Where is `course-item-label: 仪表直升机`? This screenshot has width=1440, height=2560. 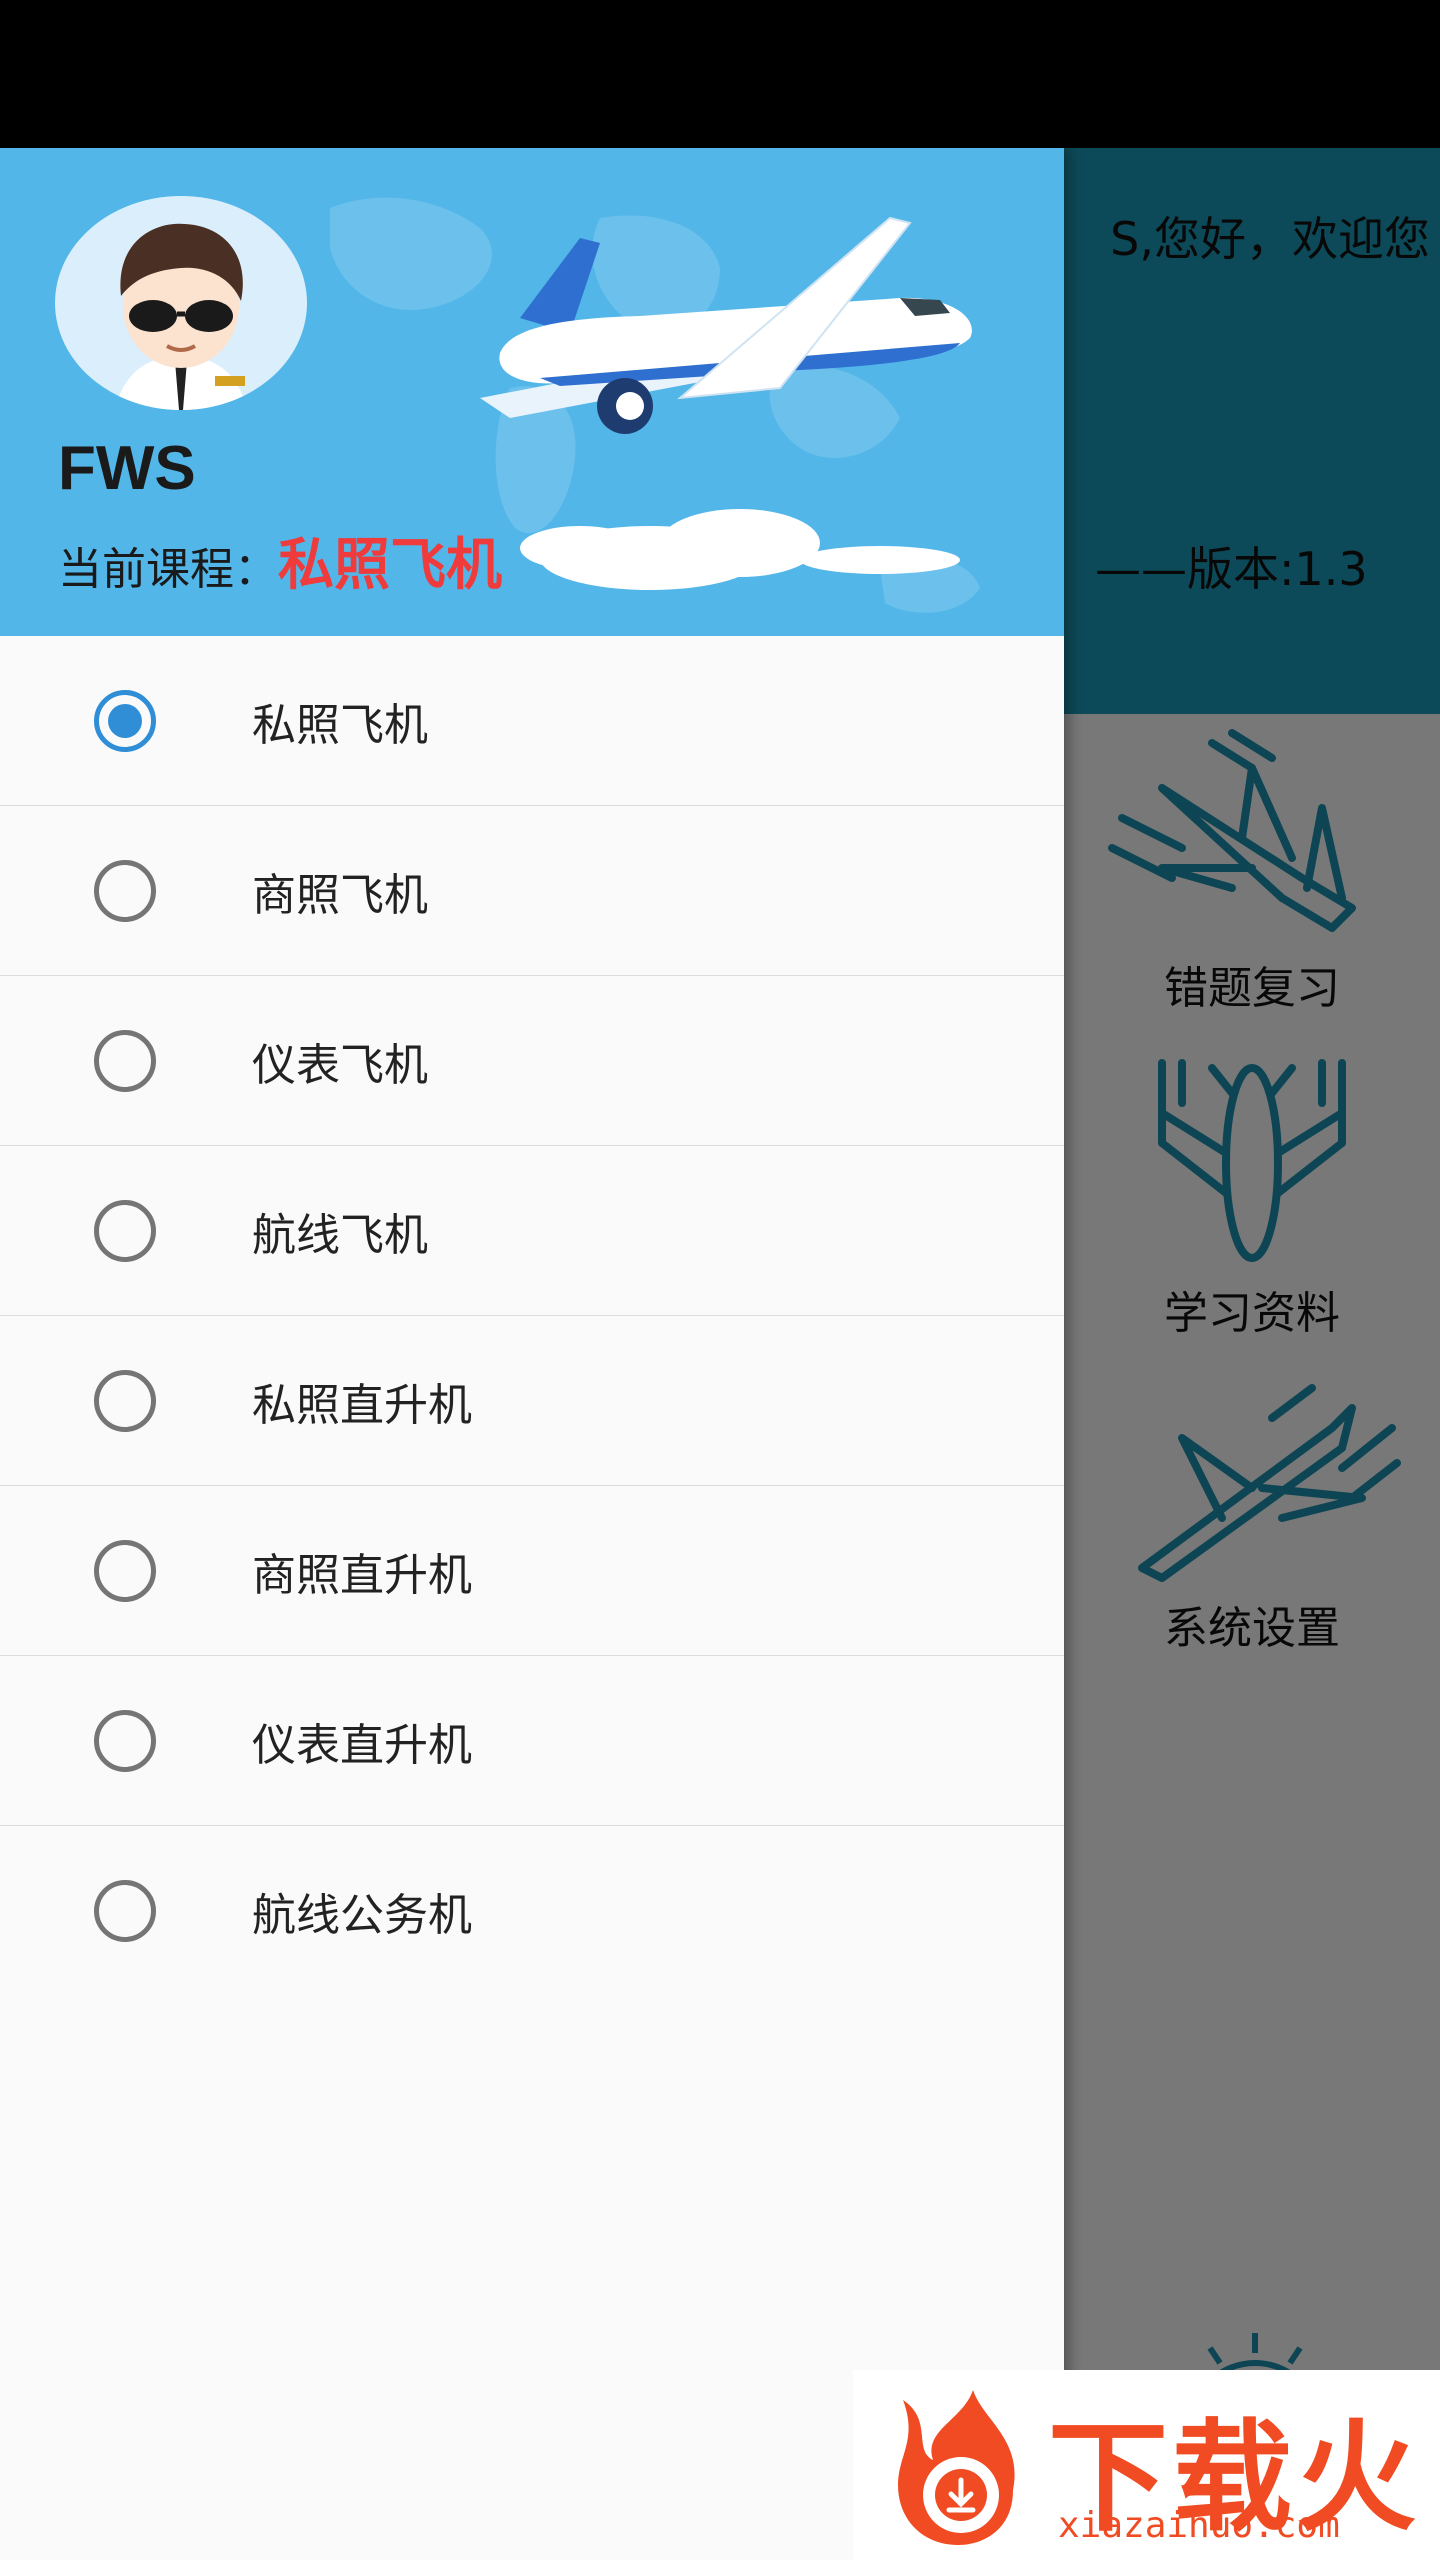
course-item-label: 仪表直升机 is located at coordinates (362, 1745).